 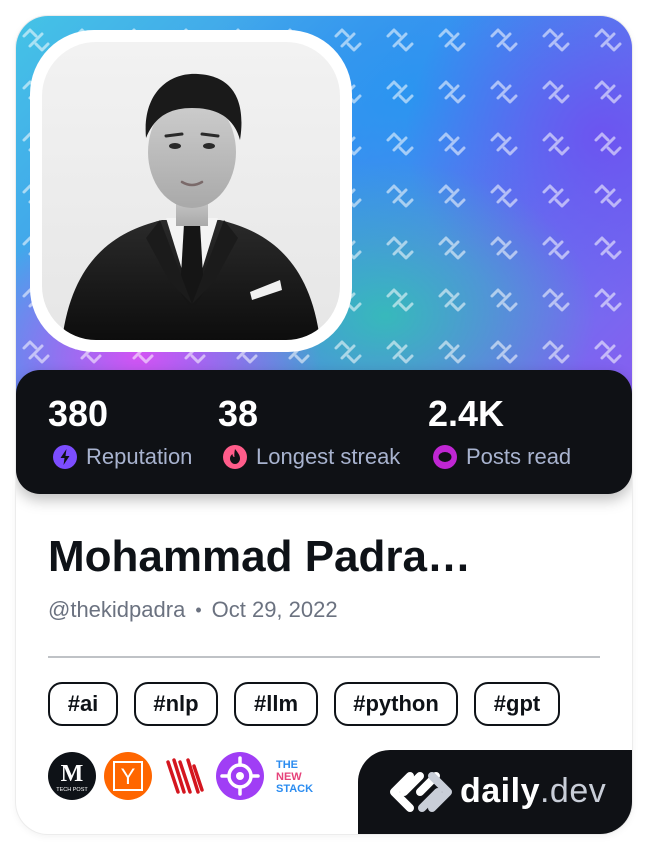 What do you see at coordinates (517, 704) in the screenshot?
I see `tag-gpt: #gpt` at bounding box center [517, 704].